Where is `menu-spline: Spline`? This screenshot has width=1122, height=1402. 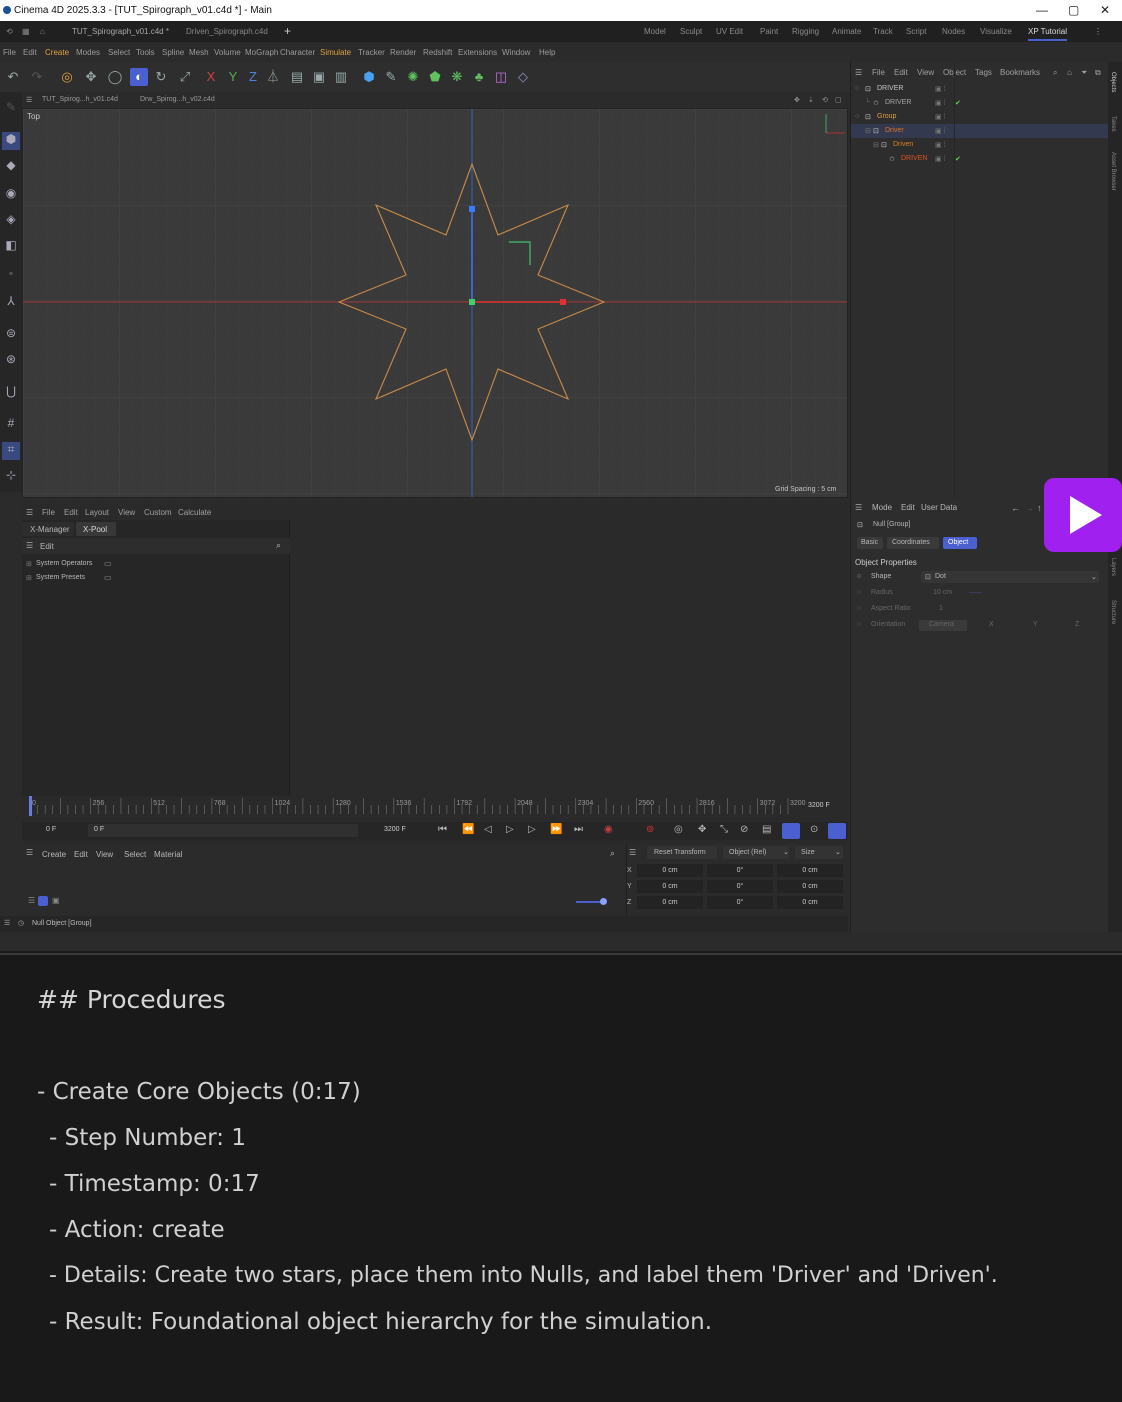 menu-spline: Spline is located at coordinates (173, 52).